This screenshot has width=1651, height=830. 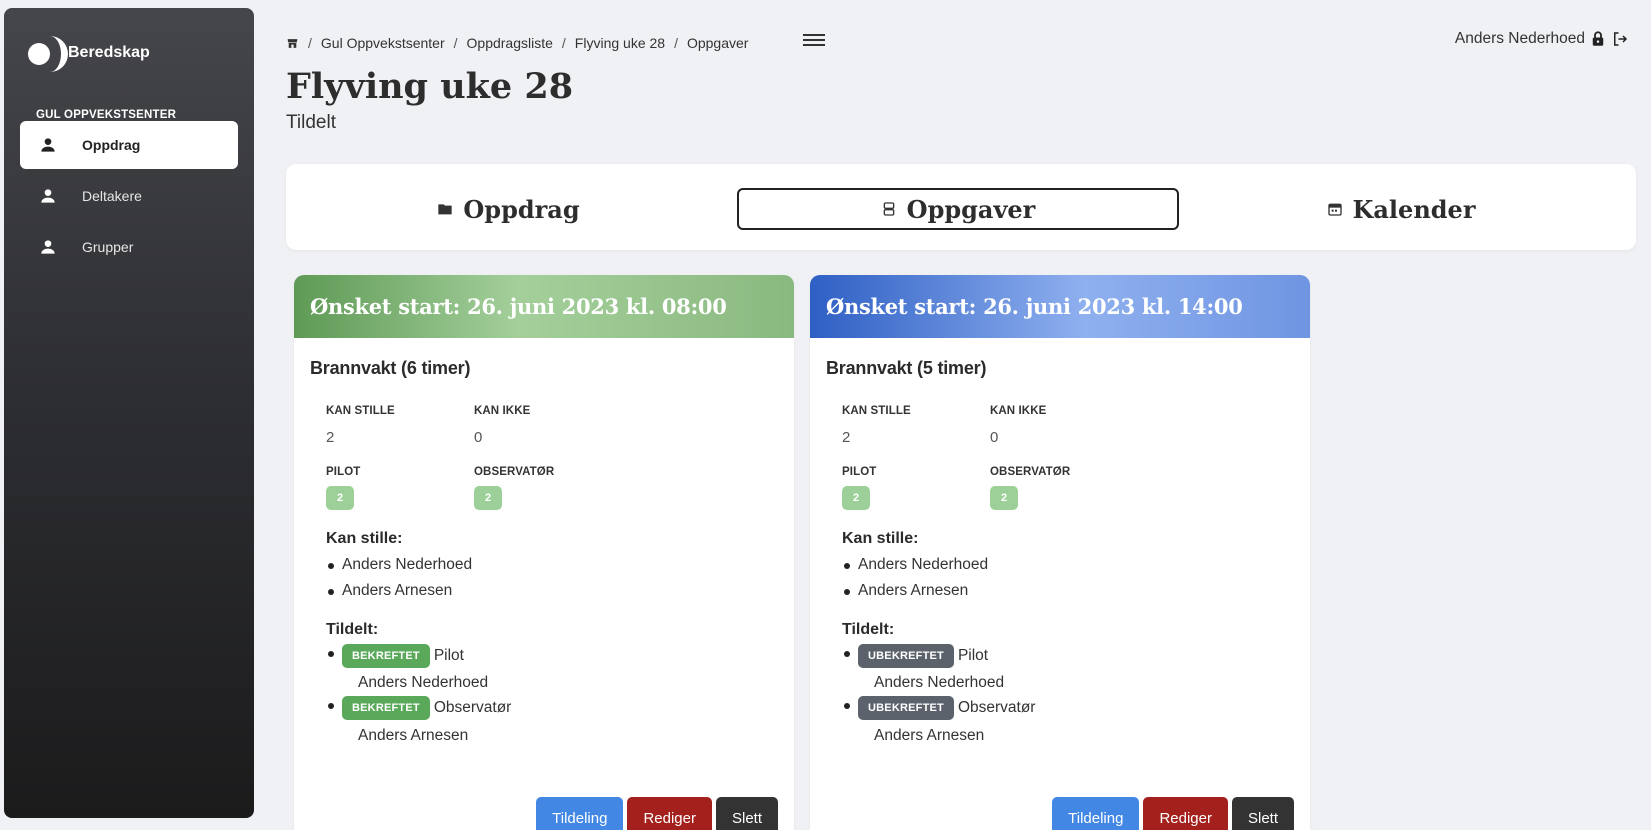 I want to click on tab-label: Kalender, so click(x=1414, y=209).